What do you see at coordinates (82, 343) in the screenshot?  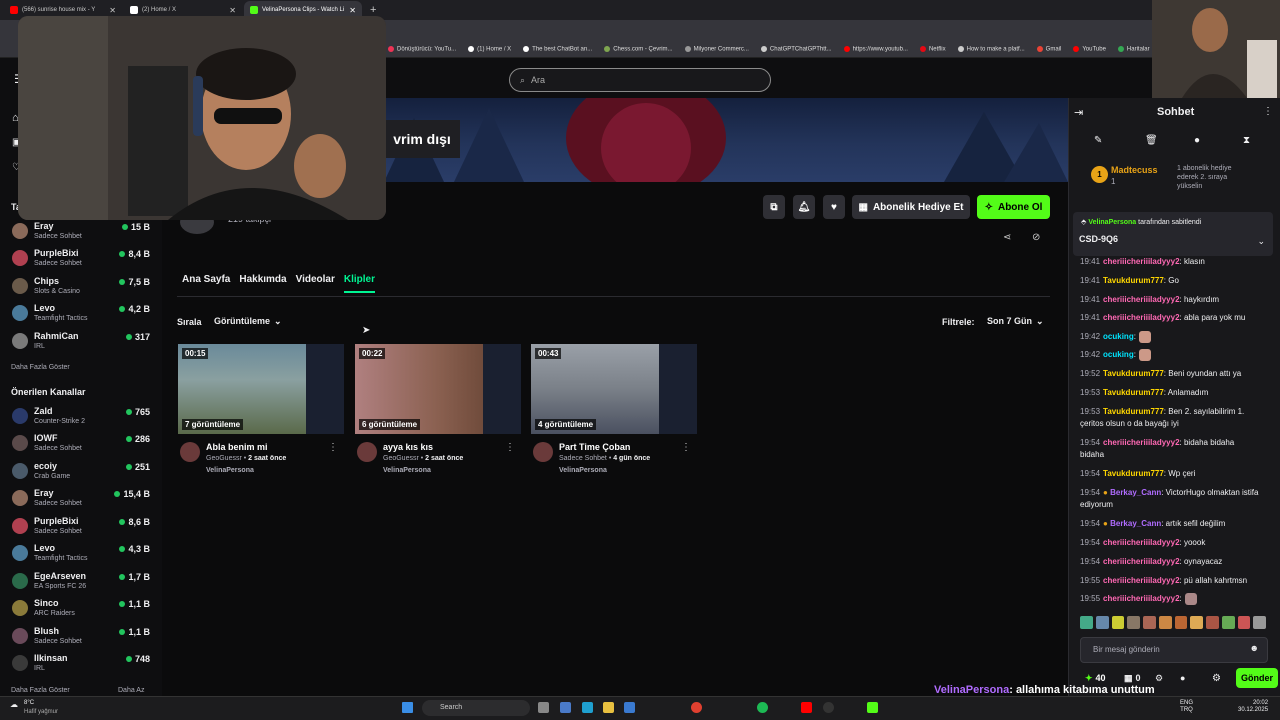 I see `sidebar-followed-rahmican: RahmiCan IRL 317` at bounding box center [82, 343].